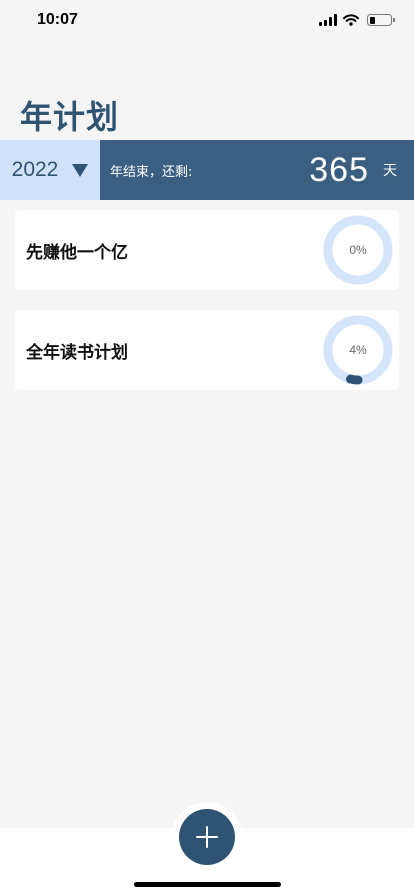 The width and height of the screenshot is (414, 896). I want to click on year-bar: 2022 年结束，还剩: 365 天, so click(207, 170).